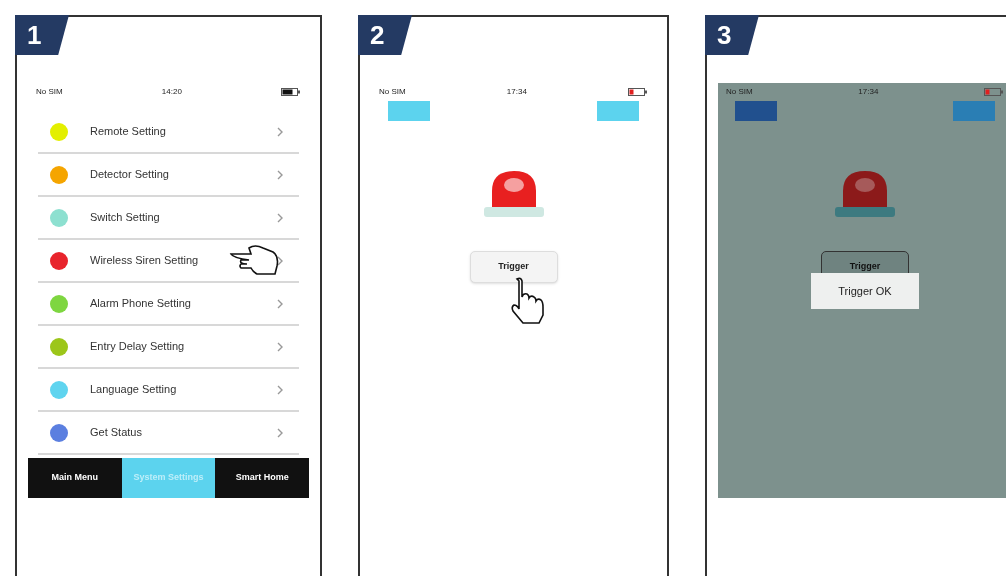 The width and height of the screenshot is (1006, 576). Describe the element at coordinates (168, 433) in the screenshot. I see `menu-item: Get Status` at that location.